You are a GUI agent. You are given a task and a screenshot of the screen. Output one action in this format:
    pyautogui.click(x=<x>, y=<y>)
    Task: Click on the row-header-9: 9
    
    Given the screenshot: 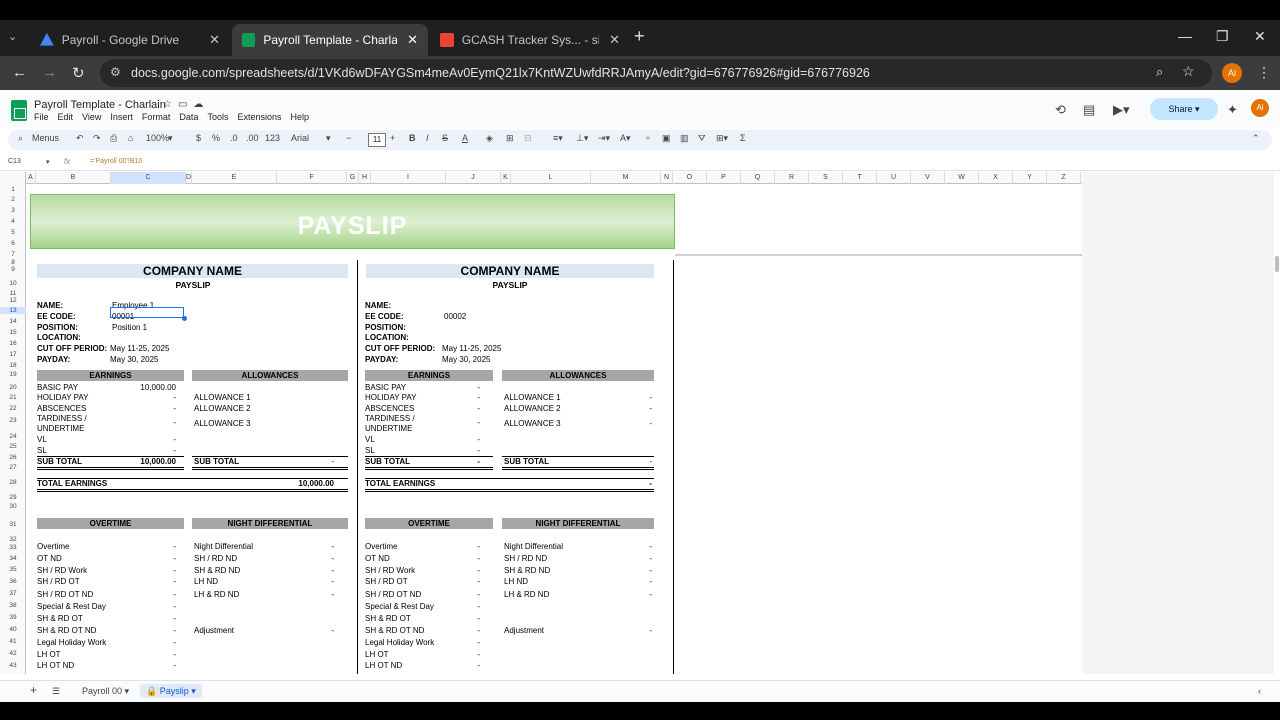 What is the action you would take?
    pyautogui.click(x=13, y=269)
    